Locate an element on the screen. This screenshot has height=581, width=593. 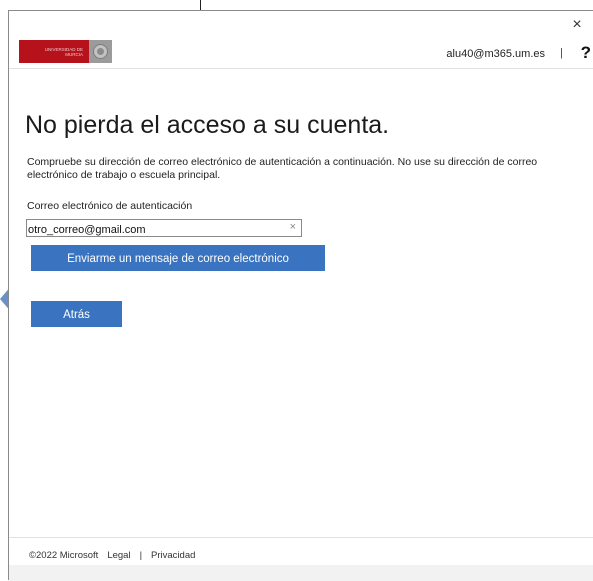
dialog-footer: ©2022 Microsoft Legal | Privacidad is located at coordinates (301, 551).